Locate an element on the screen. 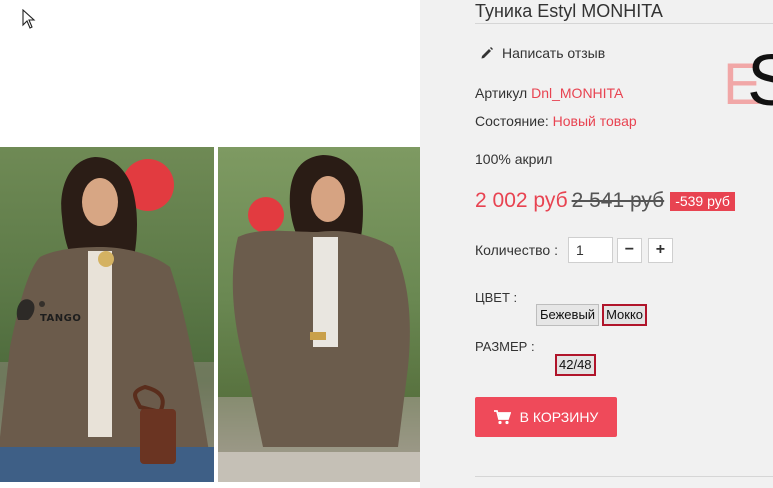 The height and width of the screenshot is (488, 773). article-label: Артикул is located at coordinates (501, 93).